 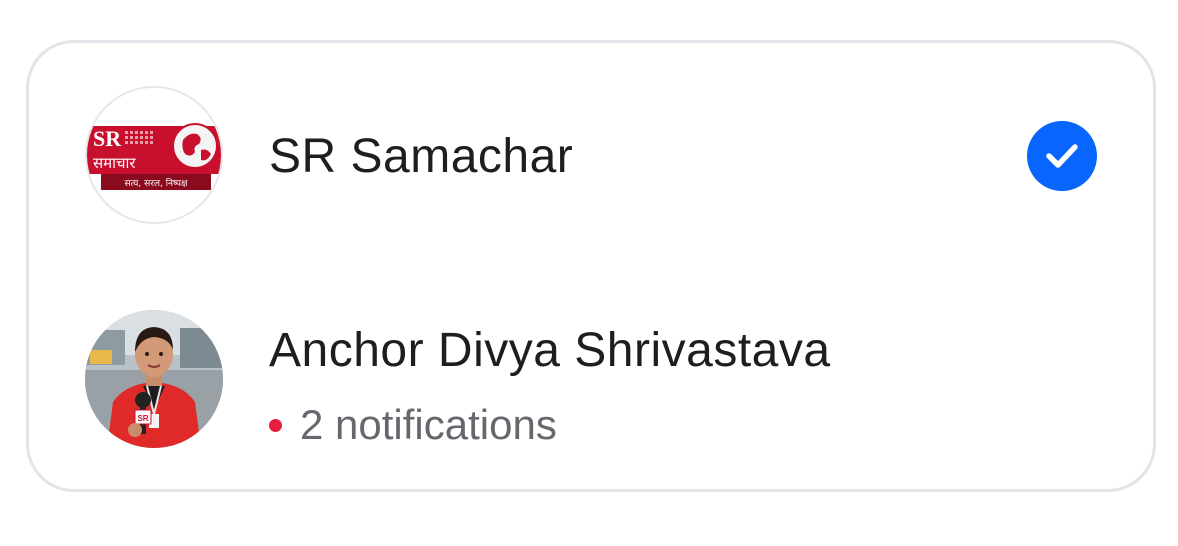 What do you see at coordinates (428, 424) in the screenshot?
I see `notification-count: 2 notifications` at bounding box center [428, 424].